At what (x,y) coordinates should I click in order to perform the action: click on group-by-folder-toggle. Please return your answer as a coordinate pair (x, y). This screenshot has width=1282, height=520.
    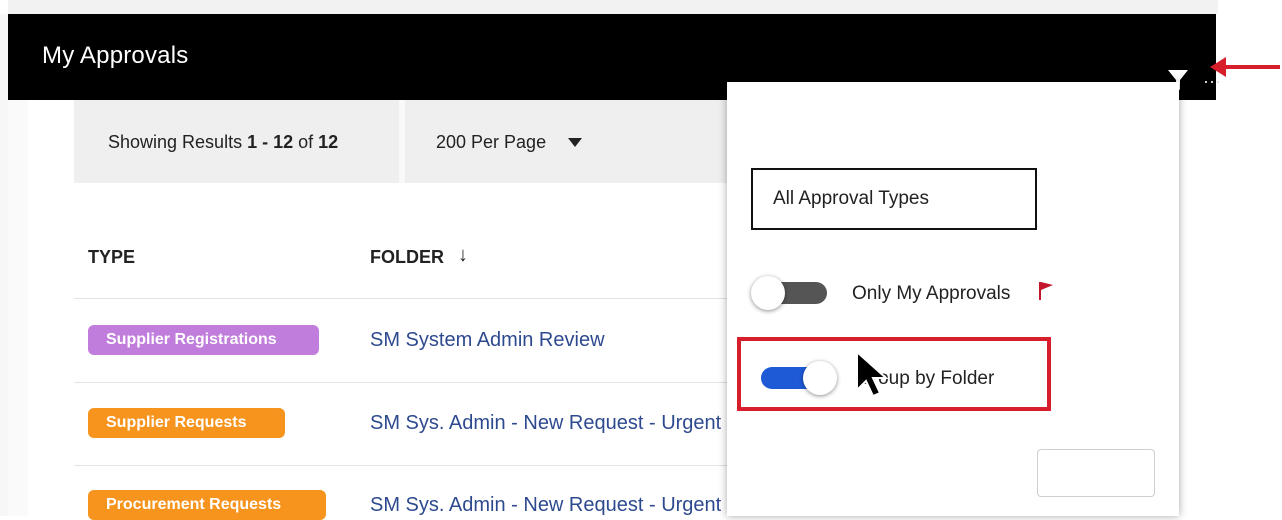
    Looking at the image, I should click on (799, 378).